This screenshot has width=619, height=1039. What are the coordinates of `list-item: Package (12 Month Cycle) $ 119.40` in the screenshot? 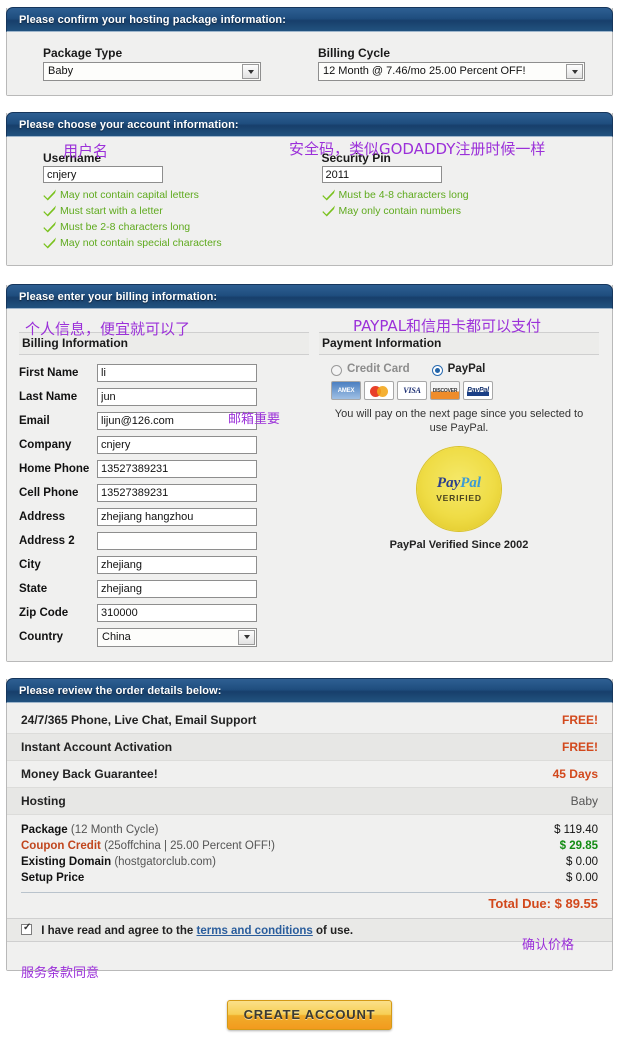 It's located at (309, 830).